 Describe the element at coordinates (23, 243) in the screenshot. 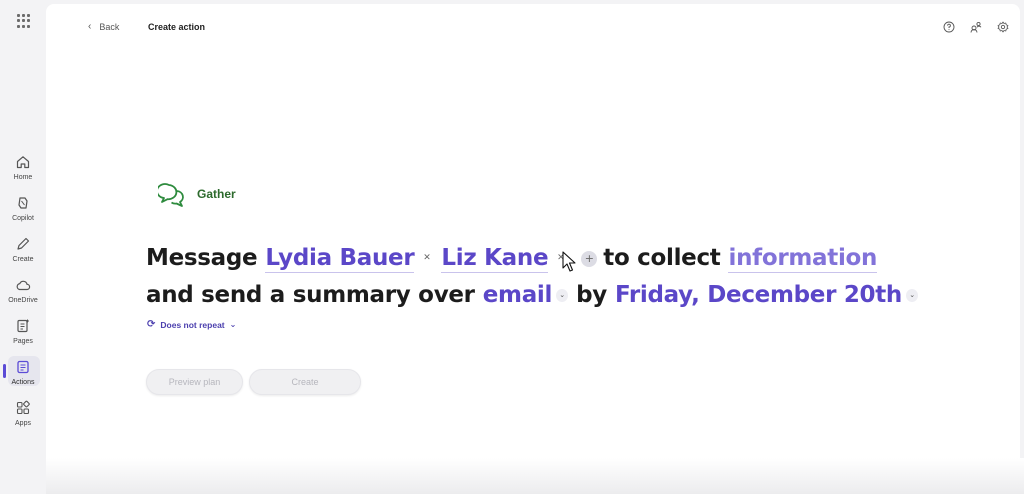

I see `pen-icon` at that location.